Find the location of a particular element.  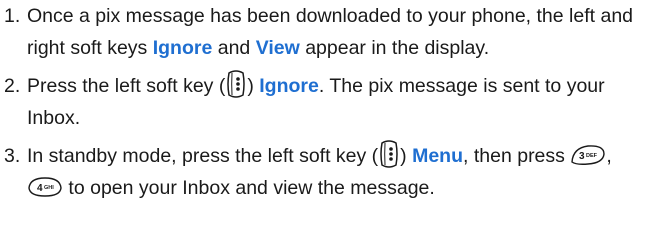

menu-keyword: Menu is located at coordinates (438, 156).